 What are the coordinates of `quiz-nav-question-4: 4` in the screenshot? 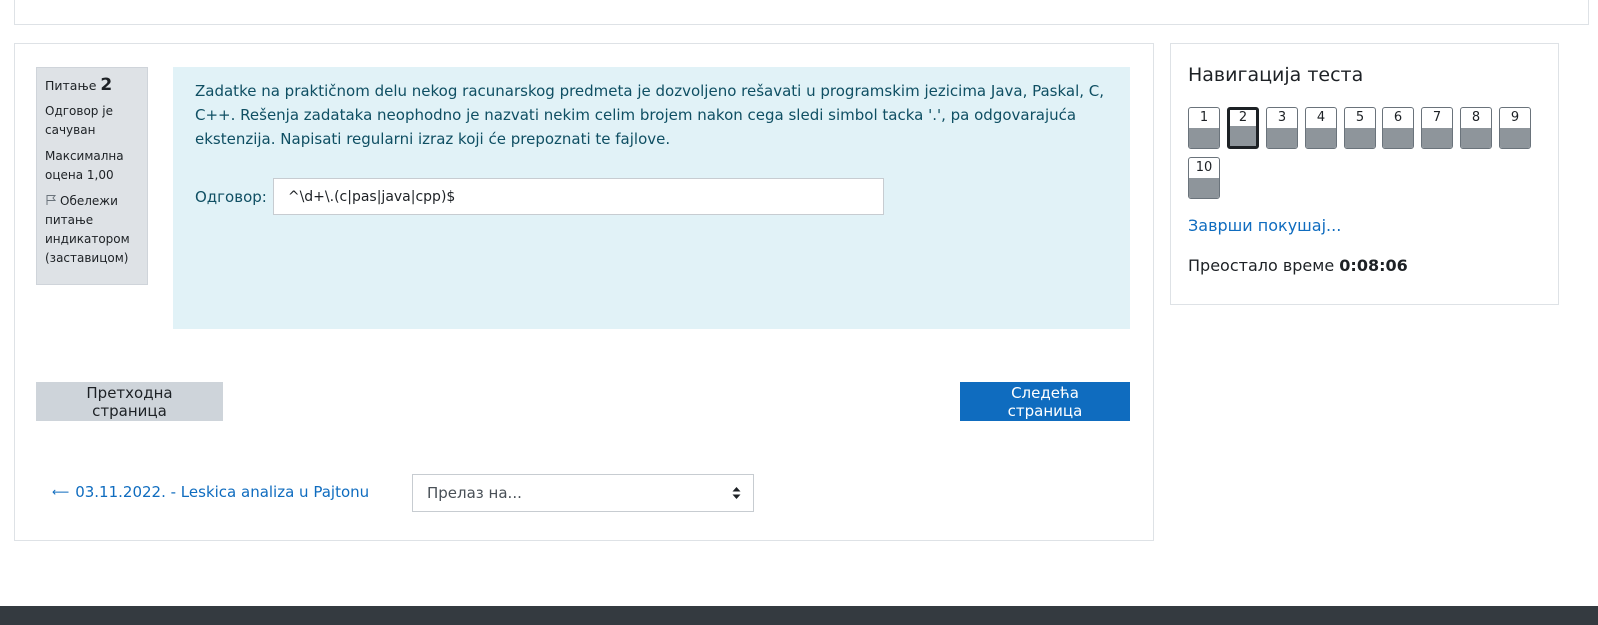 It's located at (1321, 128).